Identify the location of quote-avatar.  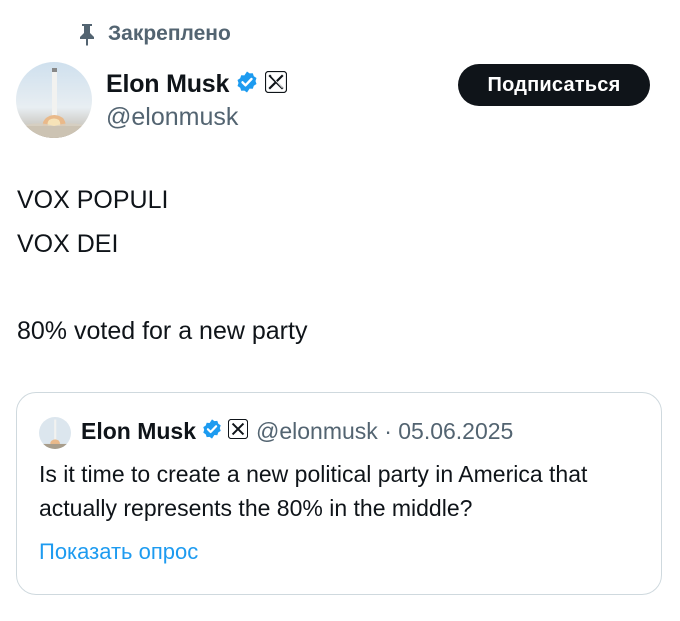
(55, 433).